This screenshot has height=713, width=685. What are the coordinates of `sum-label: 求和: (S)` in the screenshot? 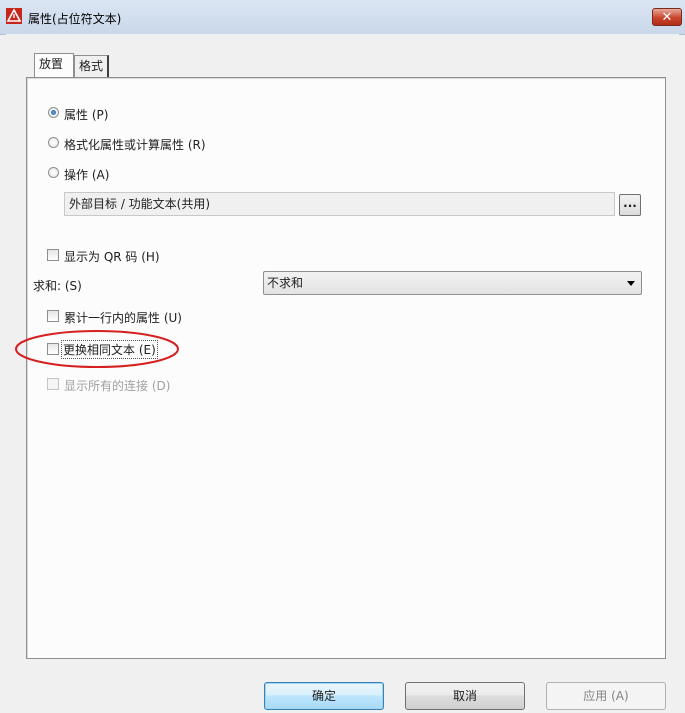 It's located at (57, 286).